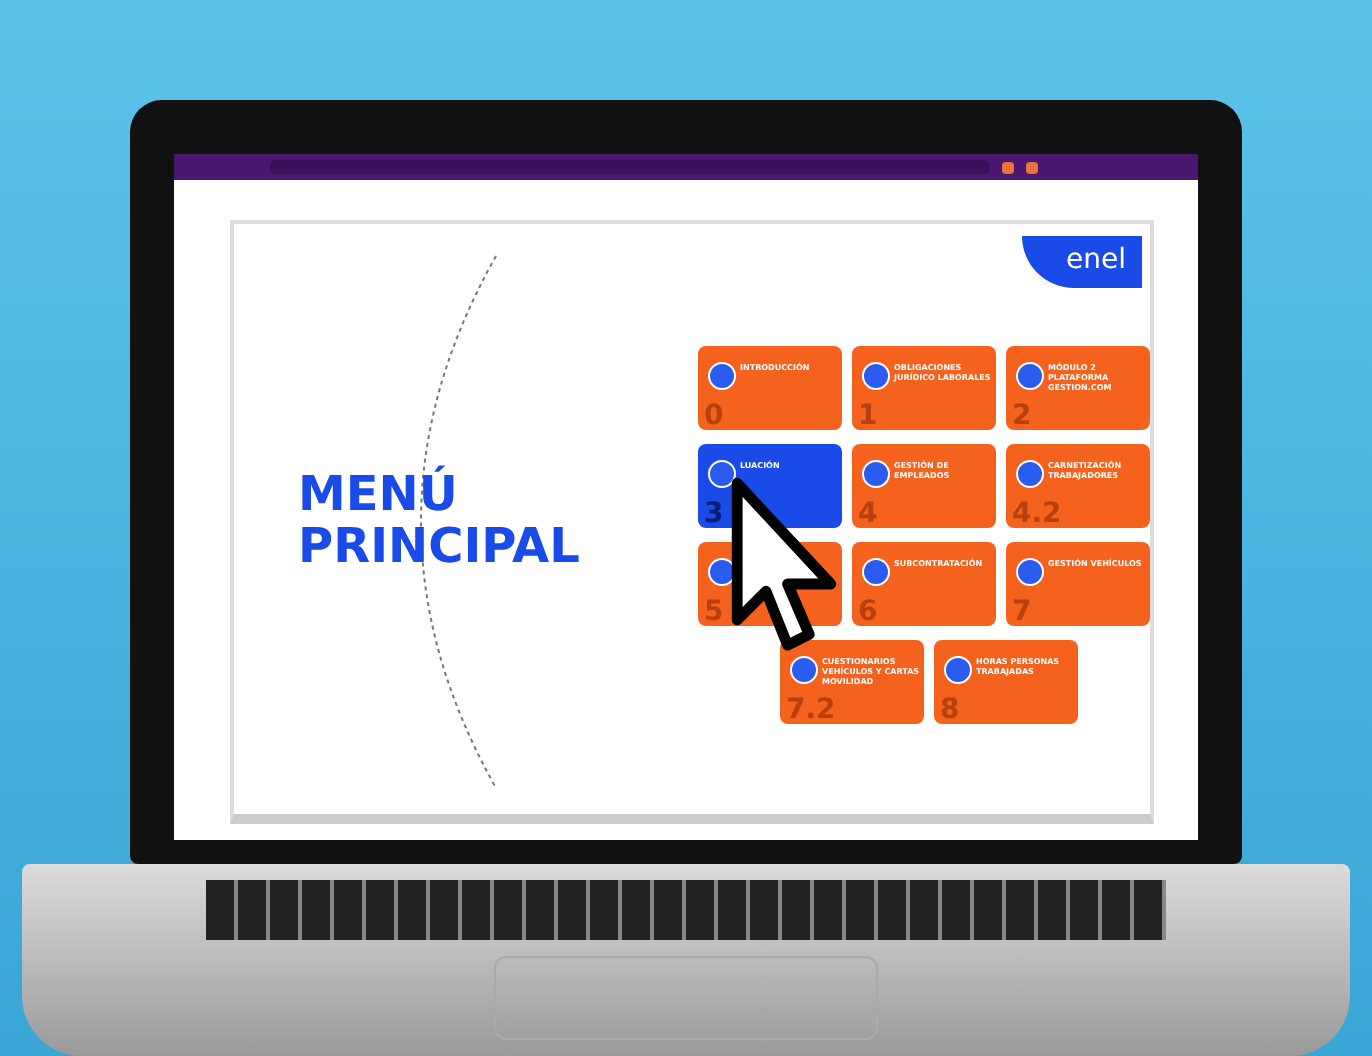  I want to click on tile-number: 4, so click(868, 514).